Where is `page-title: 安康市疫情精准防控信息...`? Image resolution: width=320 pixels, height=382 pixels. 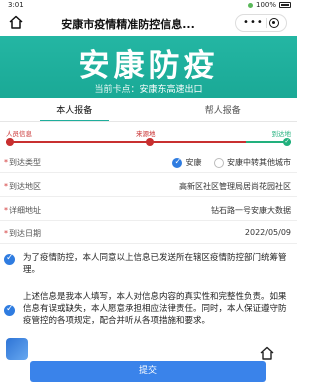
page-title: 安康市疫情精准防控信息... is located at coordinates (128, 24).